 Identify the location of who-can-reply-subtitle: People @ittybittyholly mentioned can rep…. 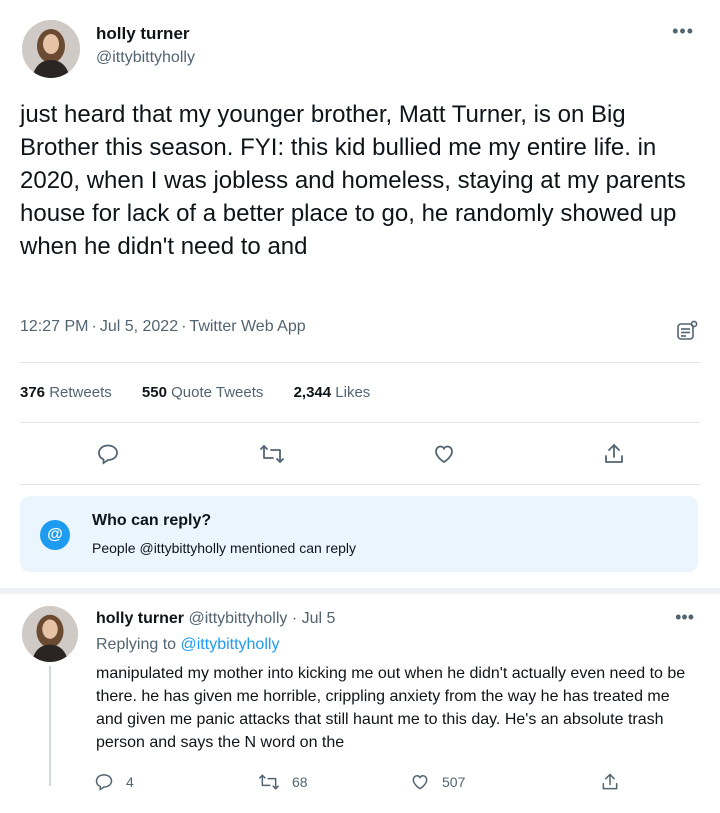
(224, 548).